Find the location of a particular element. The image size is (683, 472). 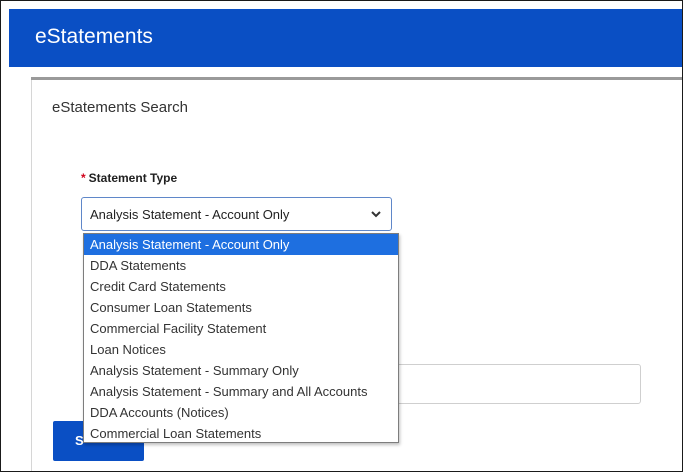

dropdown-option: DDA Statements is located at coordinates (241, 265).